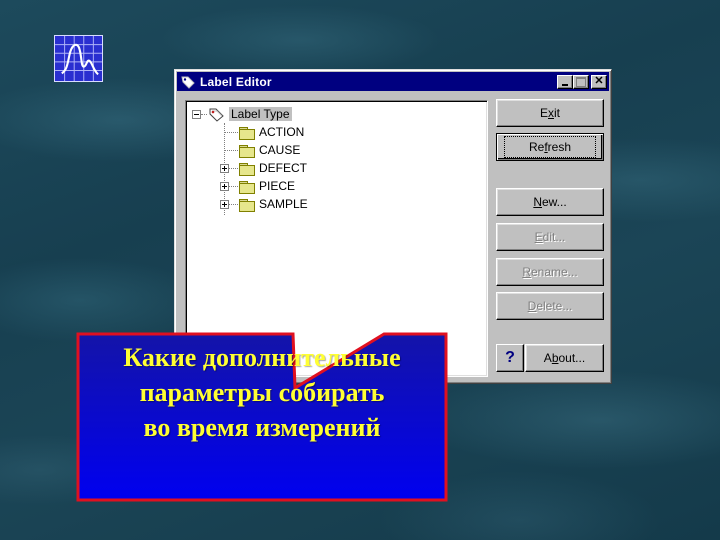 The width and height of the screenshot is (720, 540). What do you see at coordinates (262, 427) in the screenshot?
I see `callout-line: во время измерений` at bounding box center [262, 427].